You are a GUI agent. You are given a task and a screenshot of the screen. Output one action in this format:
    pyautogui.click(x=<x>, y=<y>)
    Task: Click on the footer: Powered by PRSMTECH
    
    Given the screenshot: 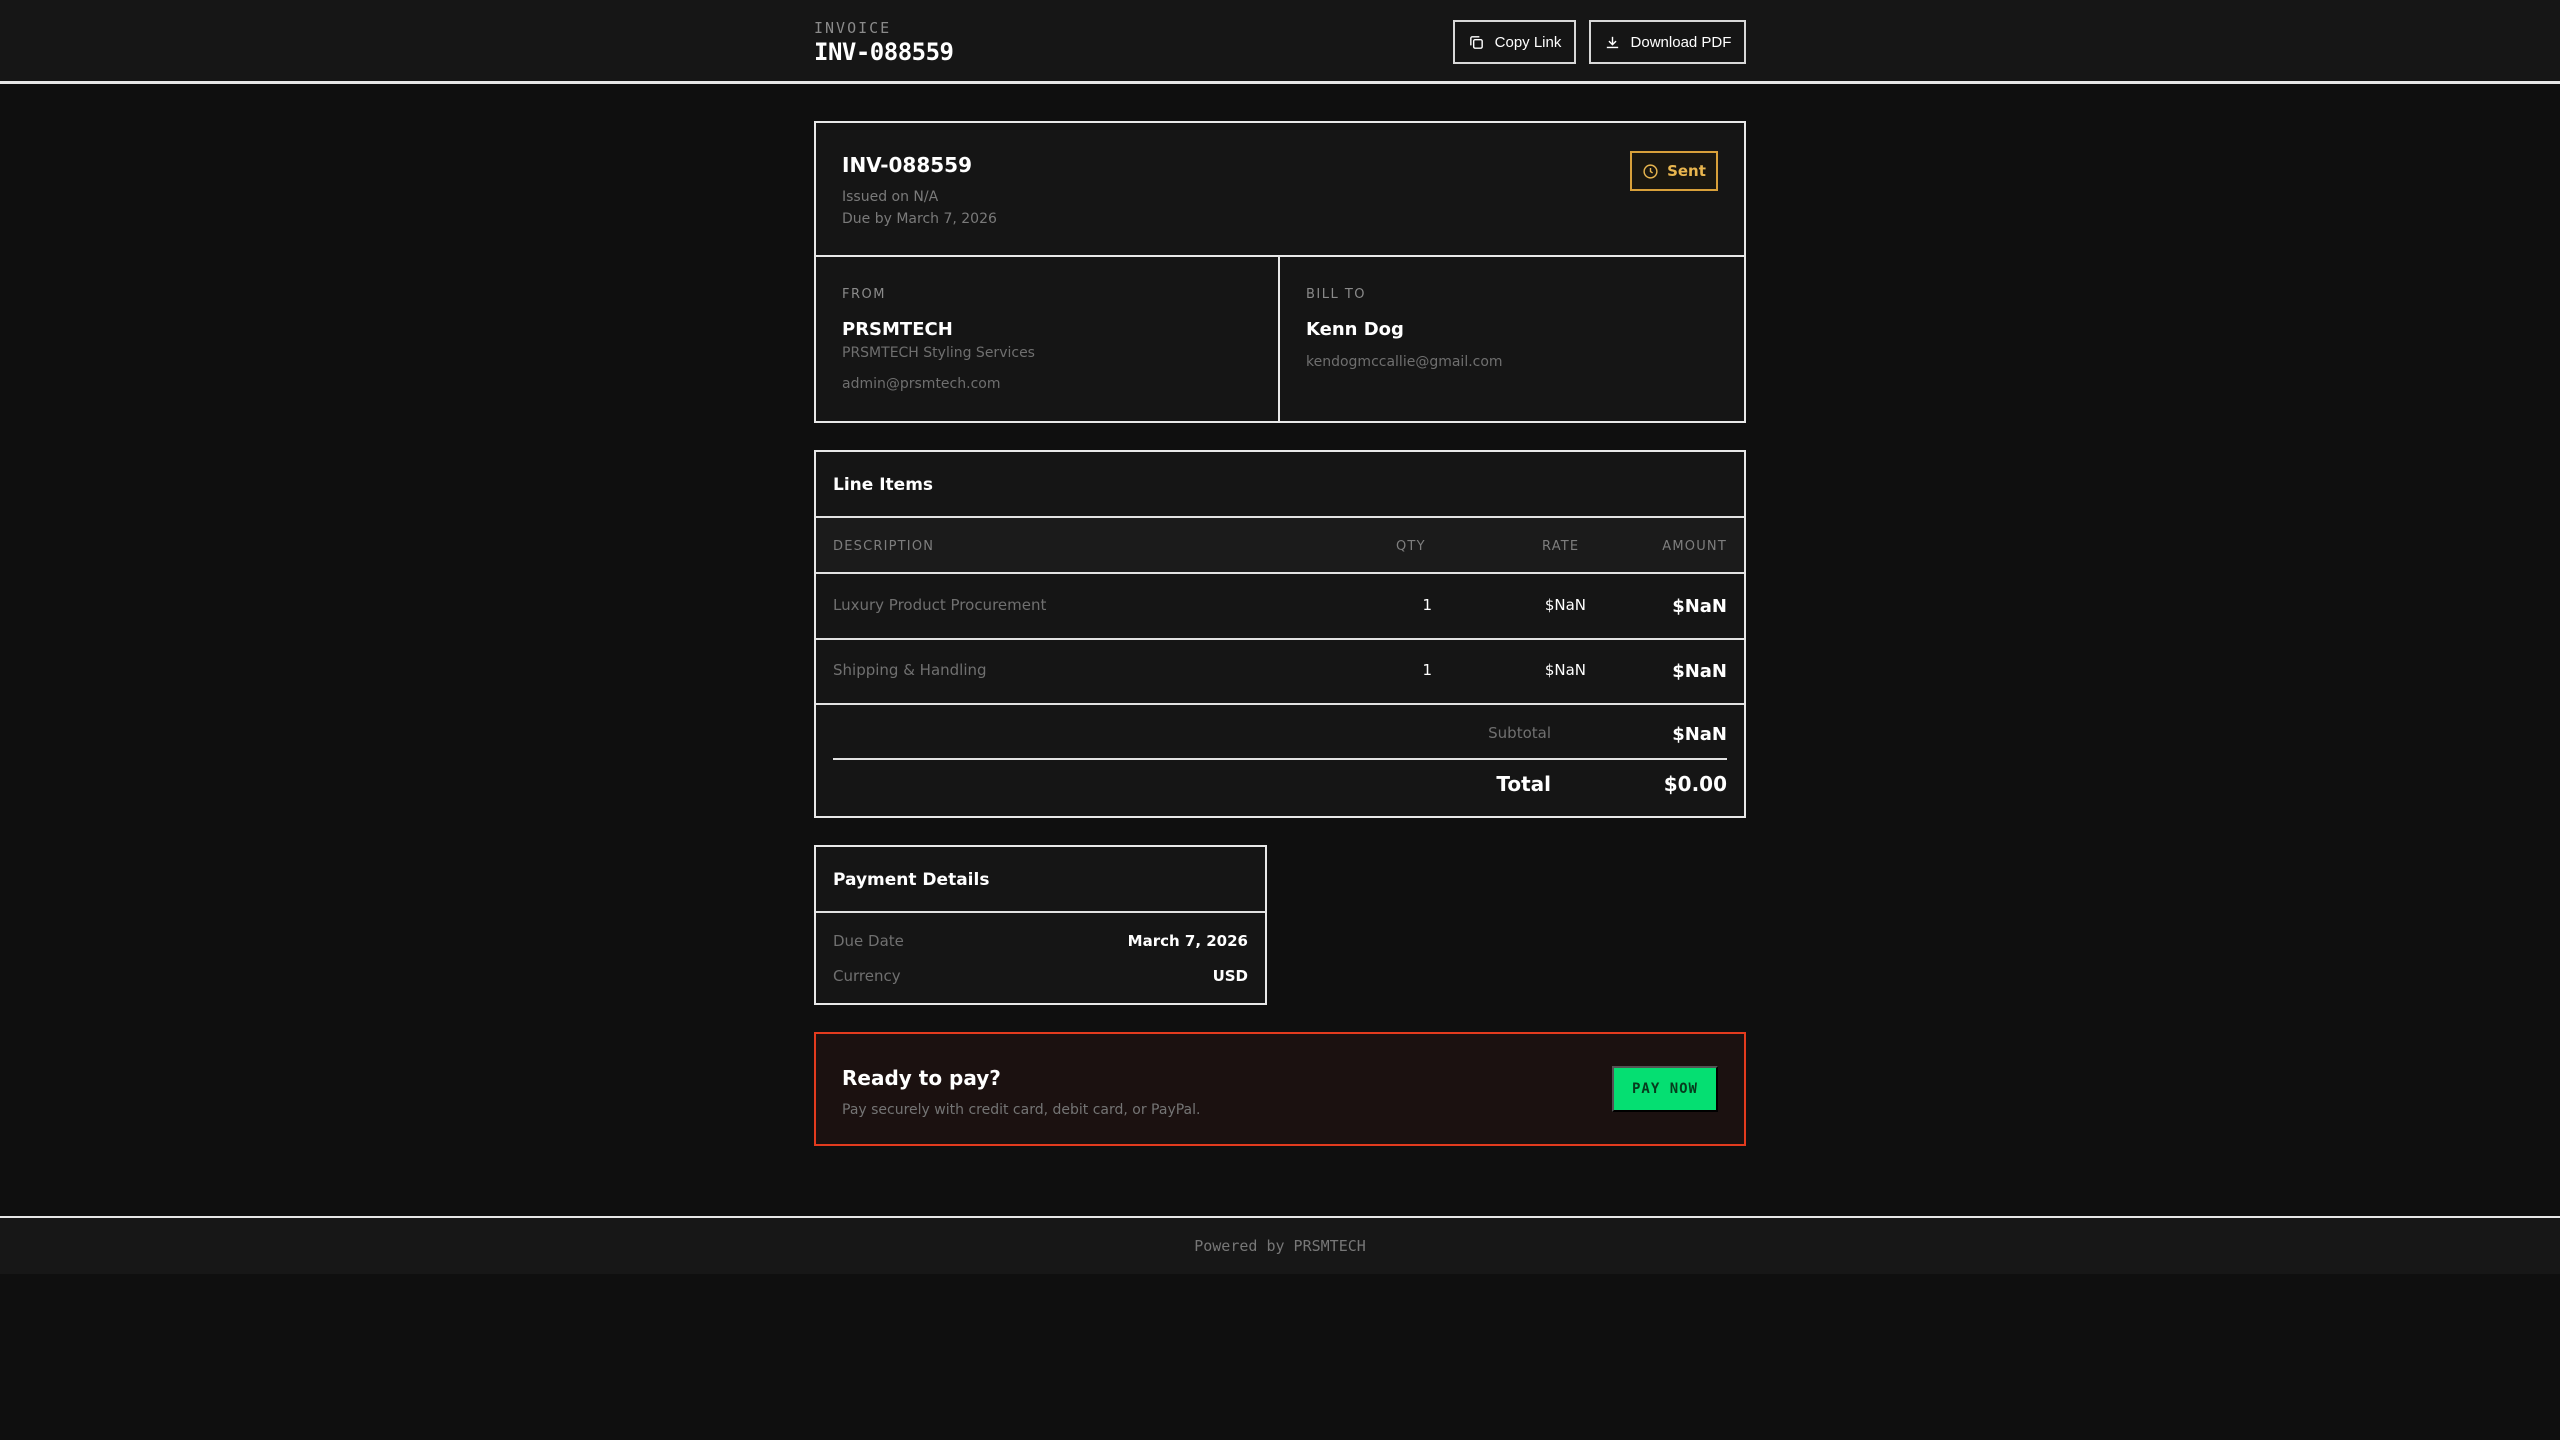 What is the action you would take?
    pyautogui.click(x=1280, y=1245)
    